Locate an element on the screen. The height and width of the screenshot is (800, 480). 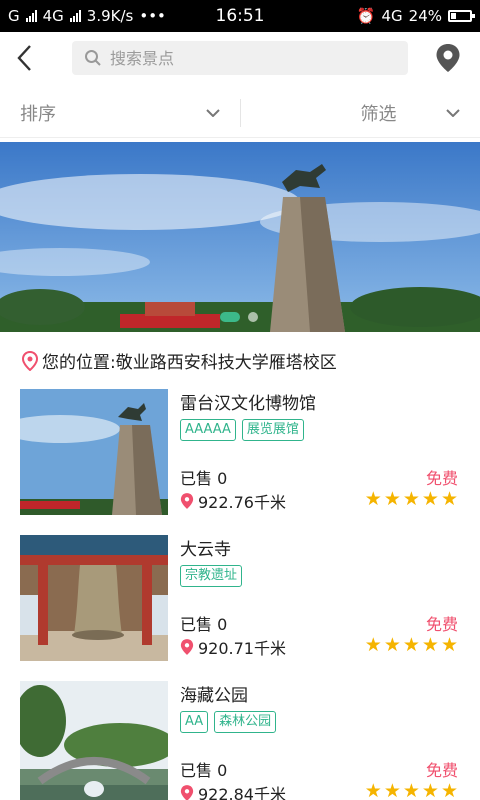
distance-text: 922.84千米 is located at coordinates (242, 792).